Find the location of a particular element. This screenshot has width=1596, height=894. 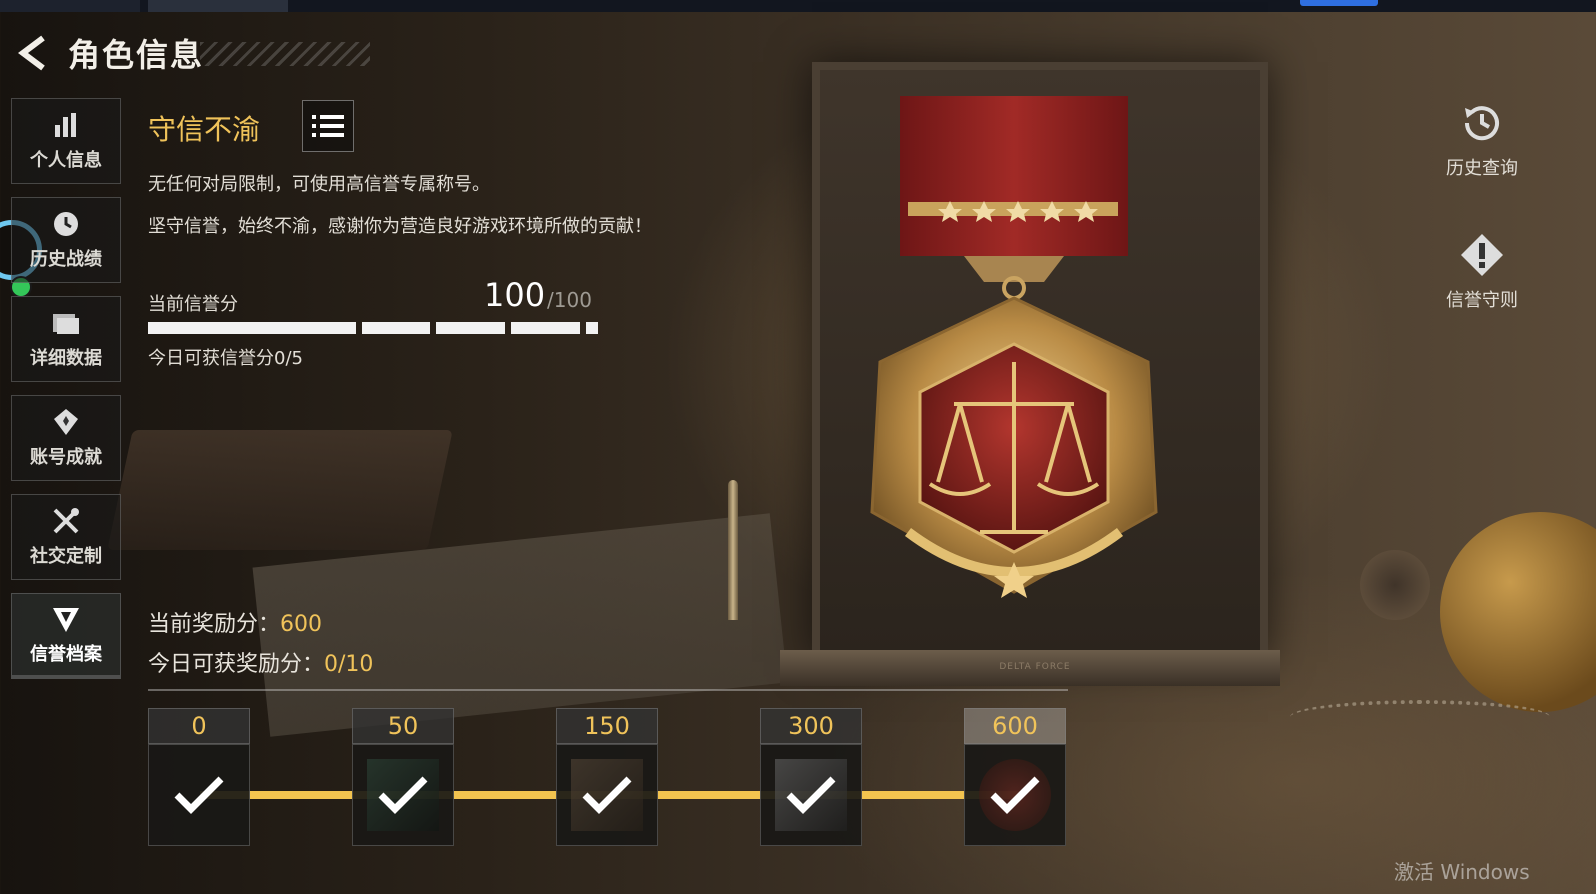

milestone-value: 600 is located at coordinates (1015, 726).